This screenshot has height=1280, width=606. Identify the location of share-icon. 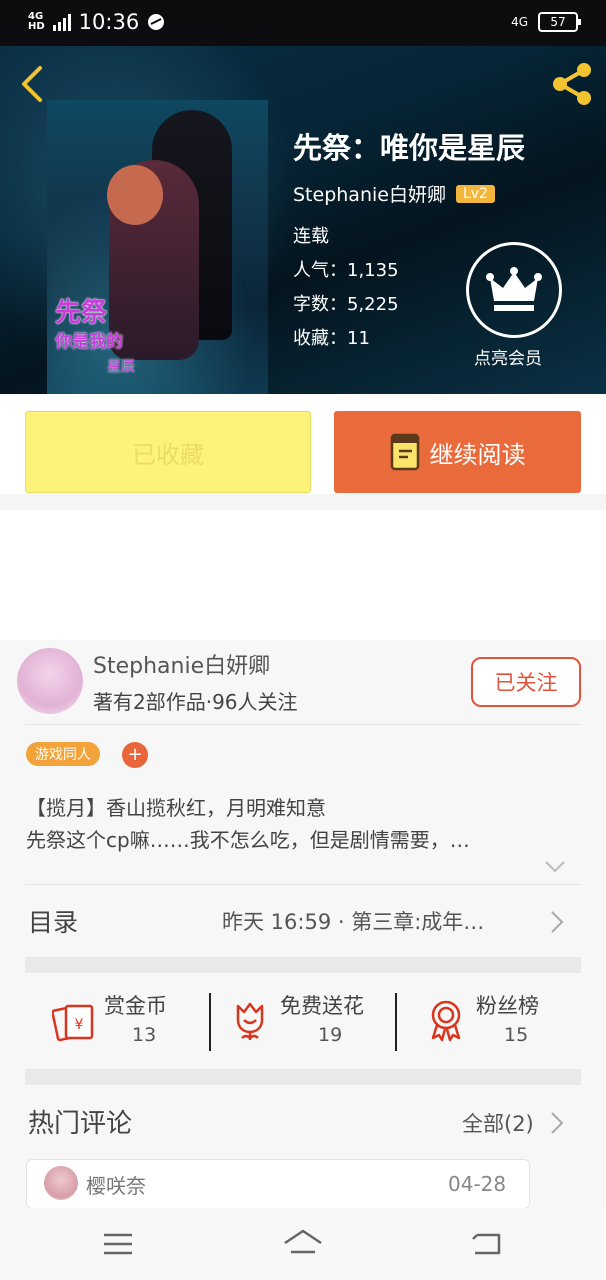
(572, 84).